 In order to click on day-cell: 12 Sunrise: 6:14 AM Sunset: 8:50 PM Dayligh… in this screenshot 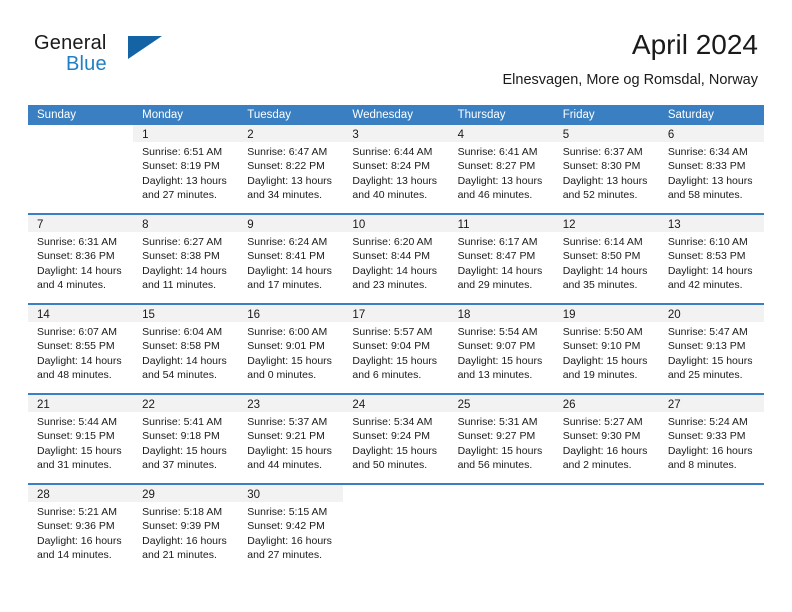, I will do `click(606, 259)`.